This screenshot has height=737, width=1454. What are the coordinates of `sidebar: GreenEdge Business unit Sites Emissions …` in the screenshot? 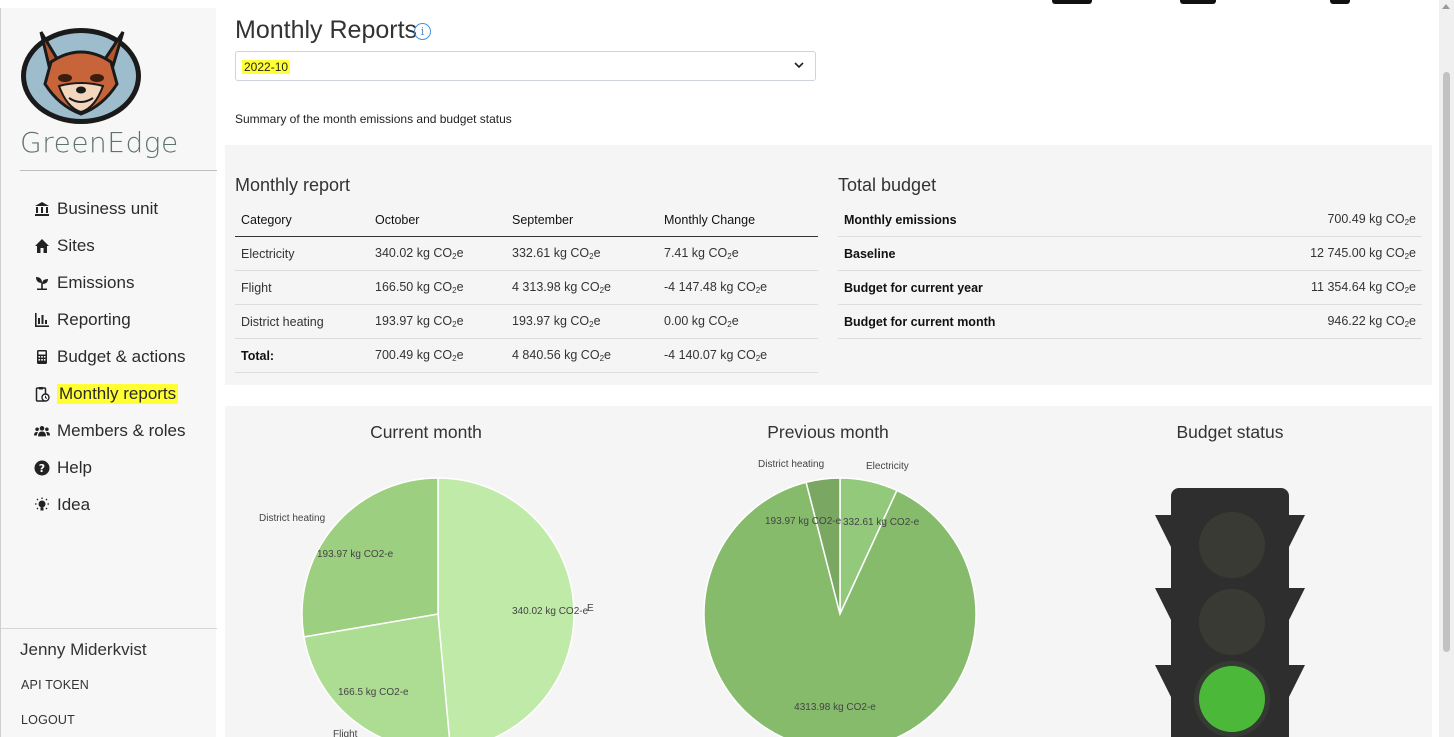 It's located at (108, 372).